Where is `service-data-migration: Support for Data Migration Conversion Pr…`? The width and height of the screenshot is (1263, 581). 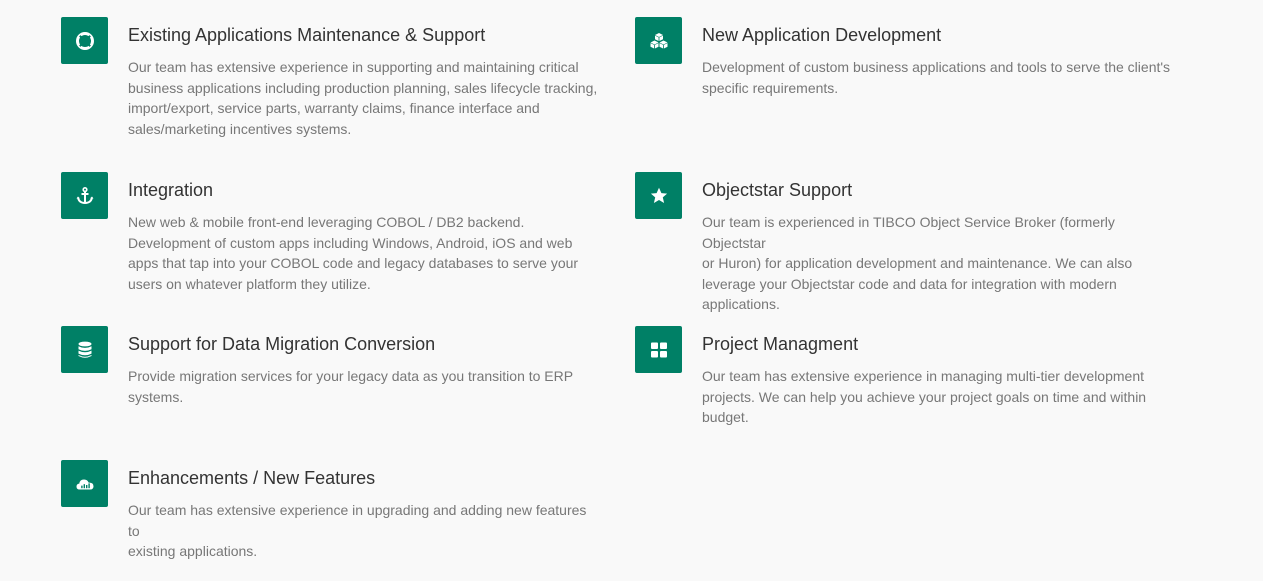
service-data-migration: Support for Data Migration Conversion Pr… is located at coordinates (341, 376).